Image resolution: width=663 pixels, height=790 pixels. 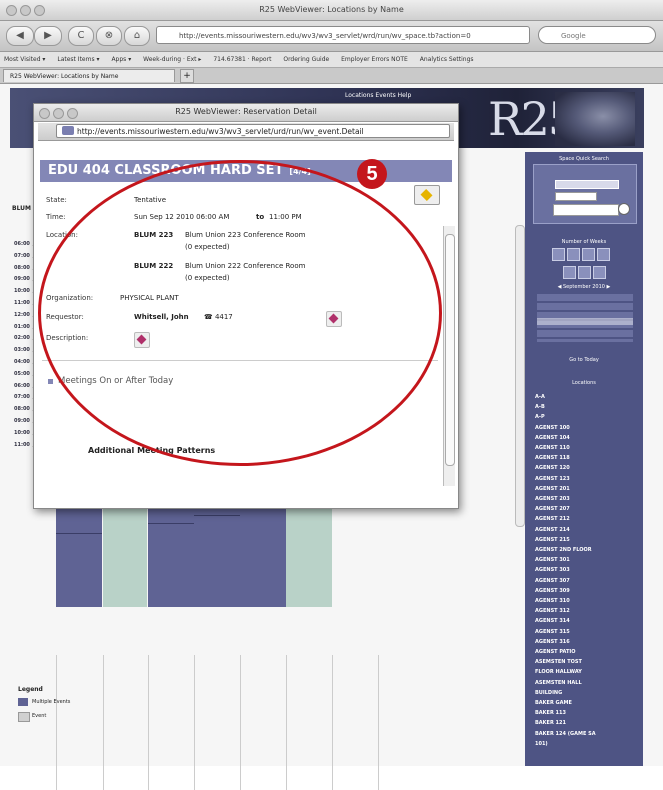 I want to click on search-text-input, so click(x=586, y=210).